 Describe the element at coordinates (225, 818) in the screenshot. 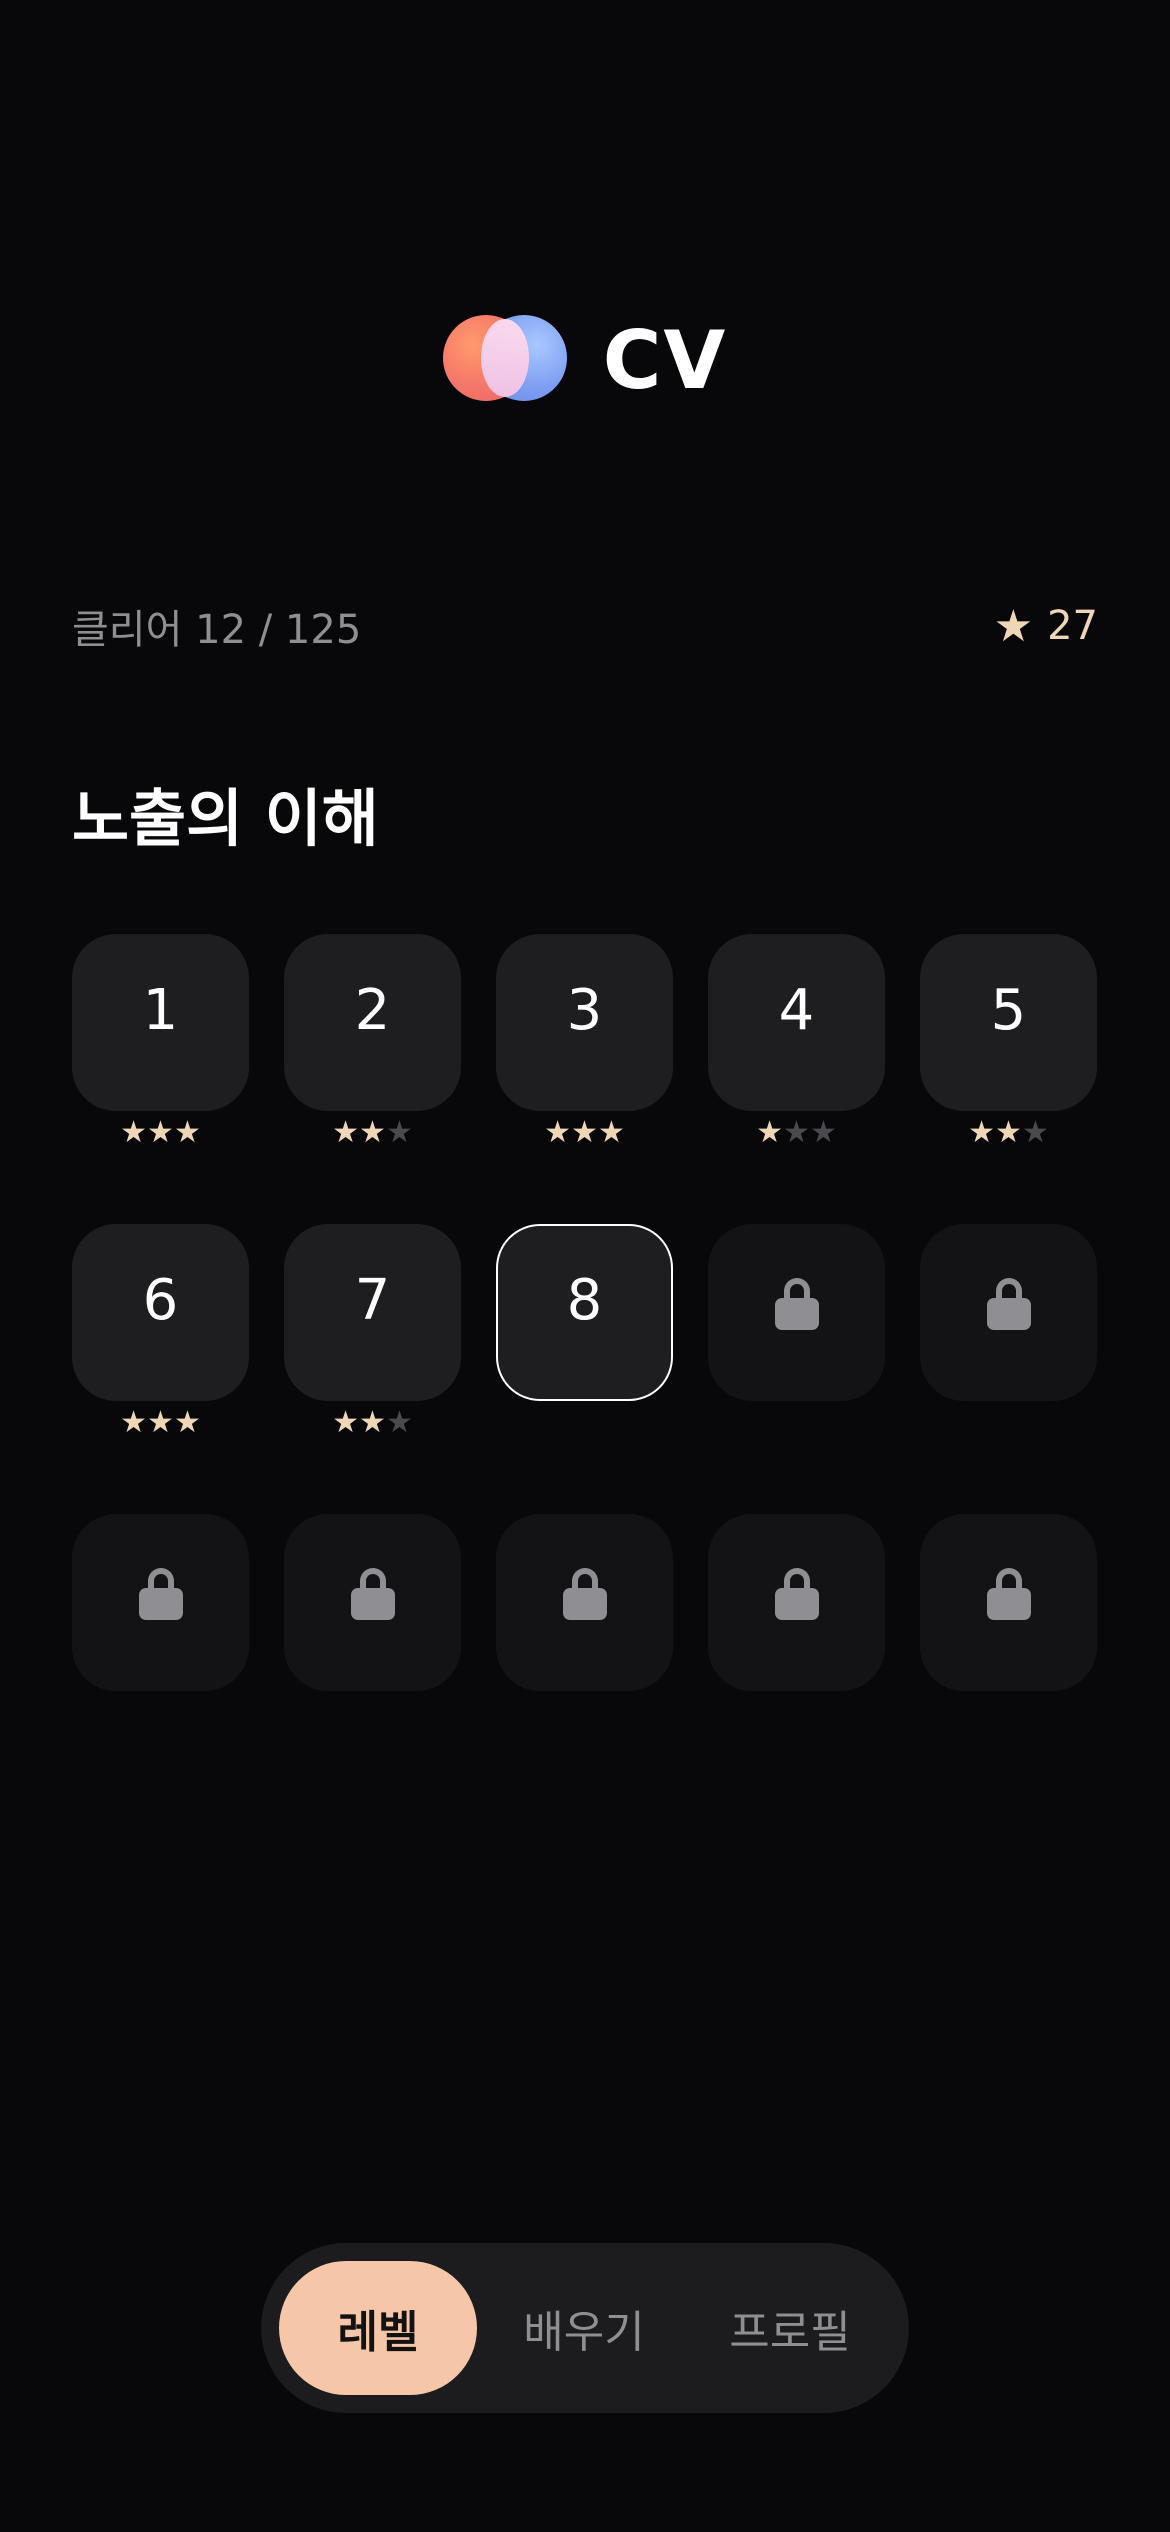

I see `section-title: 노출의 이해` at that location.